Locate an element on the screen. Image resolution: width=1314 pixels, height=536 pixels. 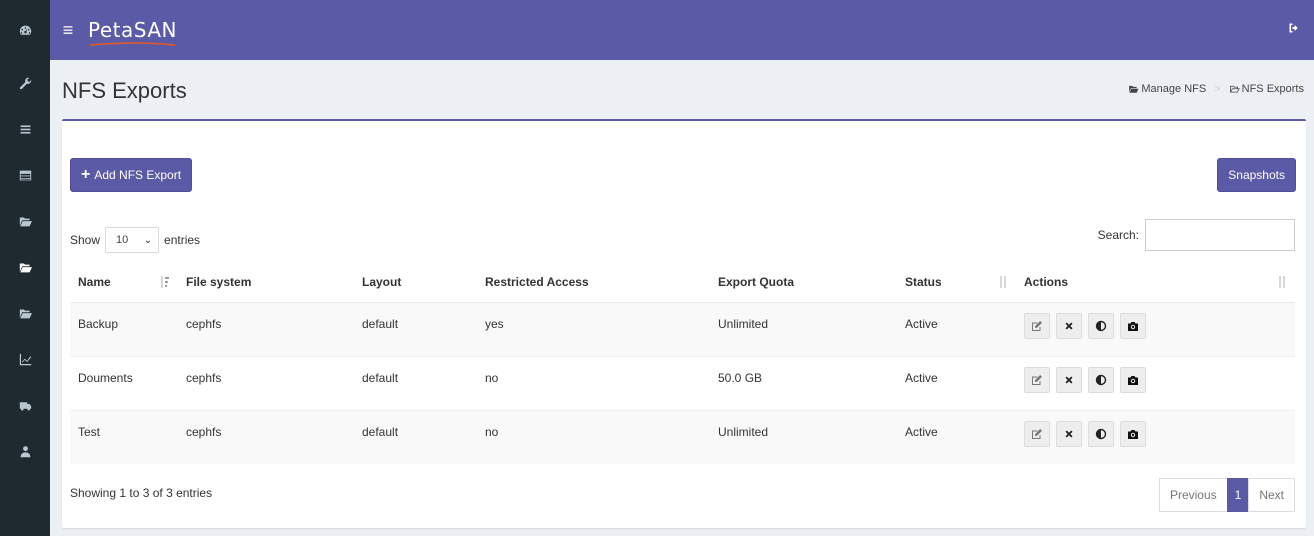
sidebar-item-table is located at coordinates (25, 175).